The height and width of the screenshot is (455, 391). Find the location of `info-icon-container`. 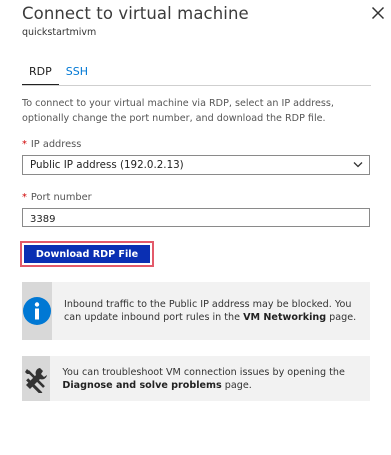

info-icon-container is located at coordinates (37, 311).